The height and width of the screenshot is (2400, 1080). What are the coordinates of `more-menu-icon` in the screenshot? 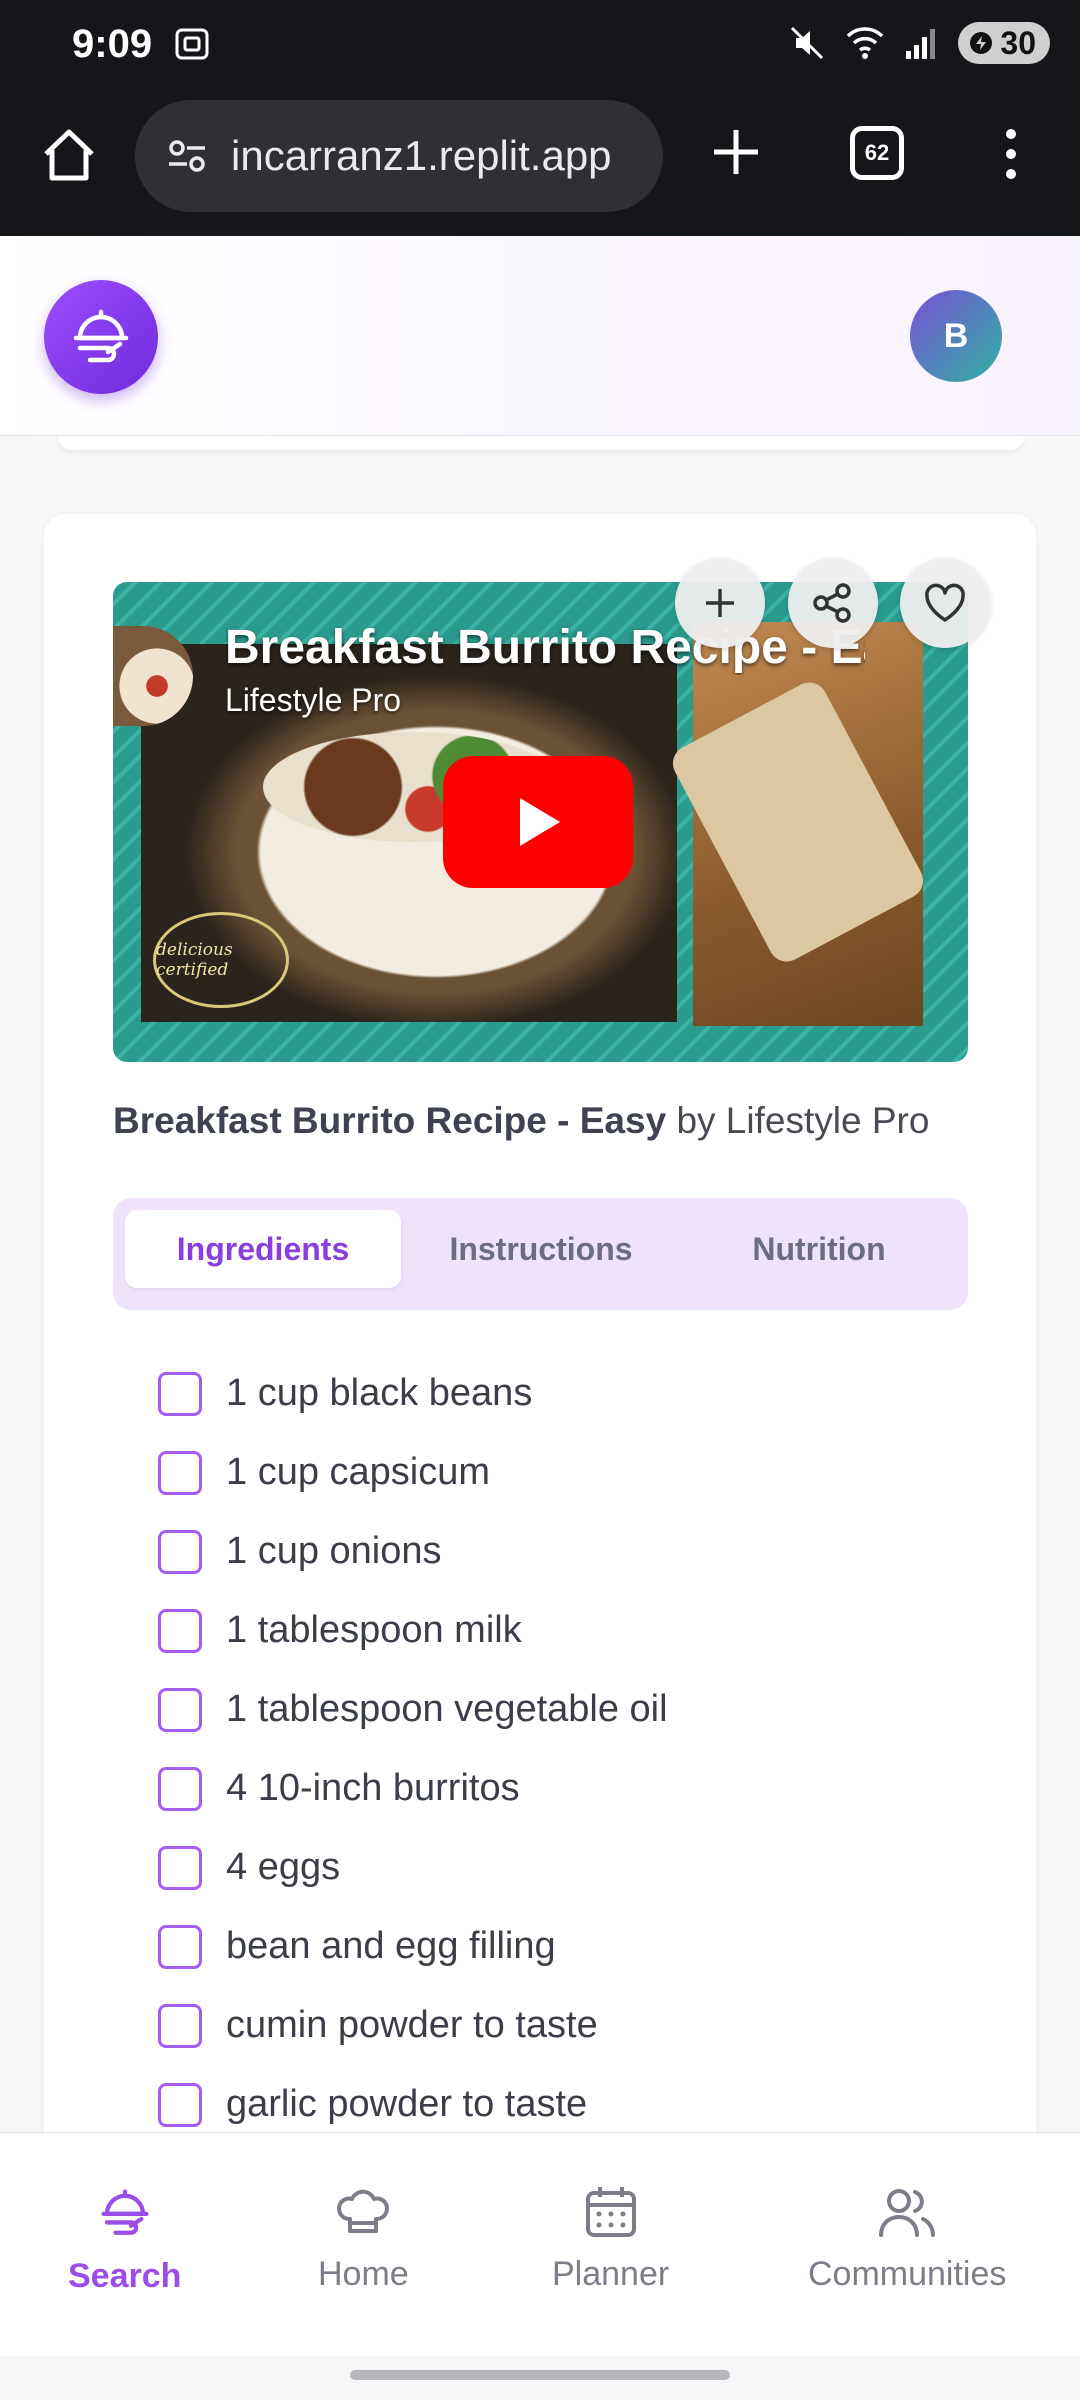 It's located at (1011, 154).